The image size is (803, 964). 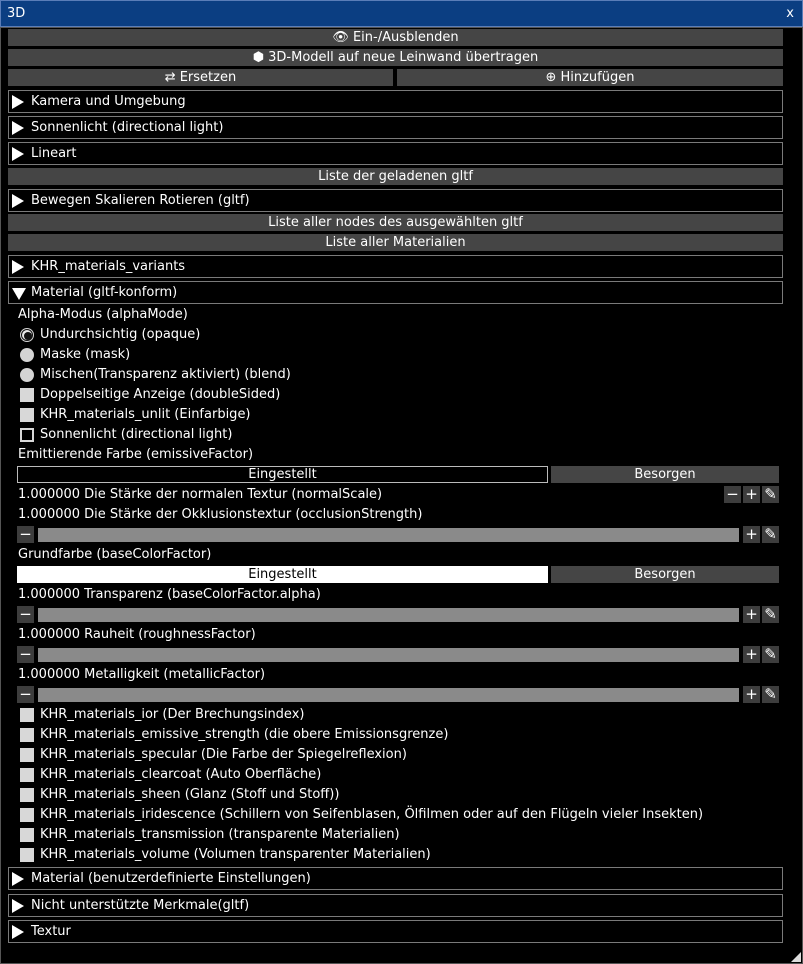 I want to click on base-color-set-button: Eingestellt, so click(x=282, y=574).